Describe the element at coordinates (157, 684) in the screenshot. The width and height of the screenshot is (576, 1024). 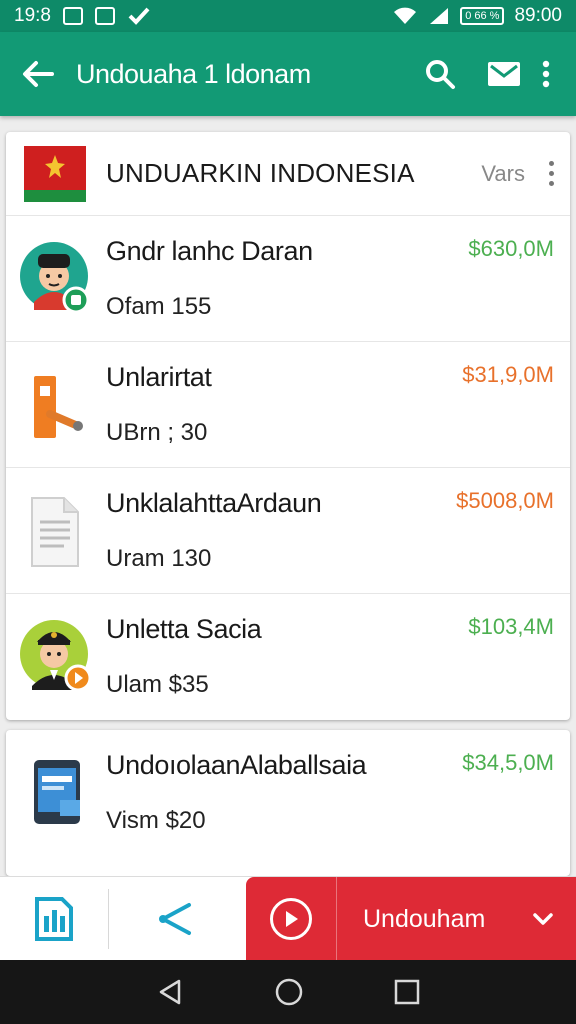
I see `item-subtitle: Ulam $35` at that location.